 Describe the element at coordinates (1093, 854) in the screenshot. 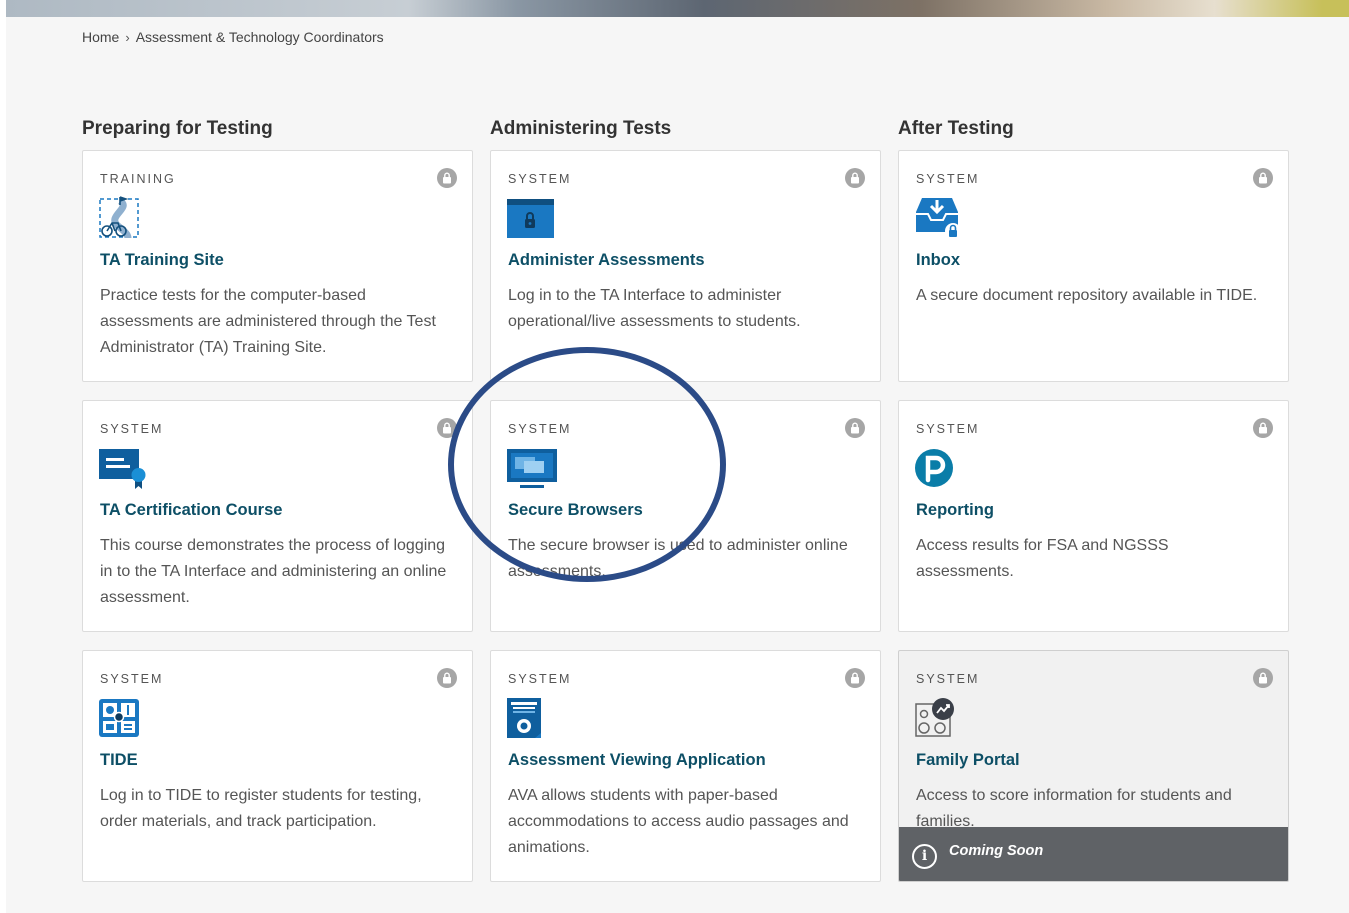

I see `coming-soon-banner: i Coming Soon` at that location.